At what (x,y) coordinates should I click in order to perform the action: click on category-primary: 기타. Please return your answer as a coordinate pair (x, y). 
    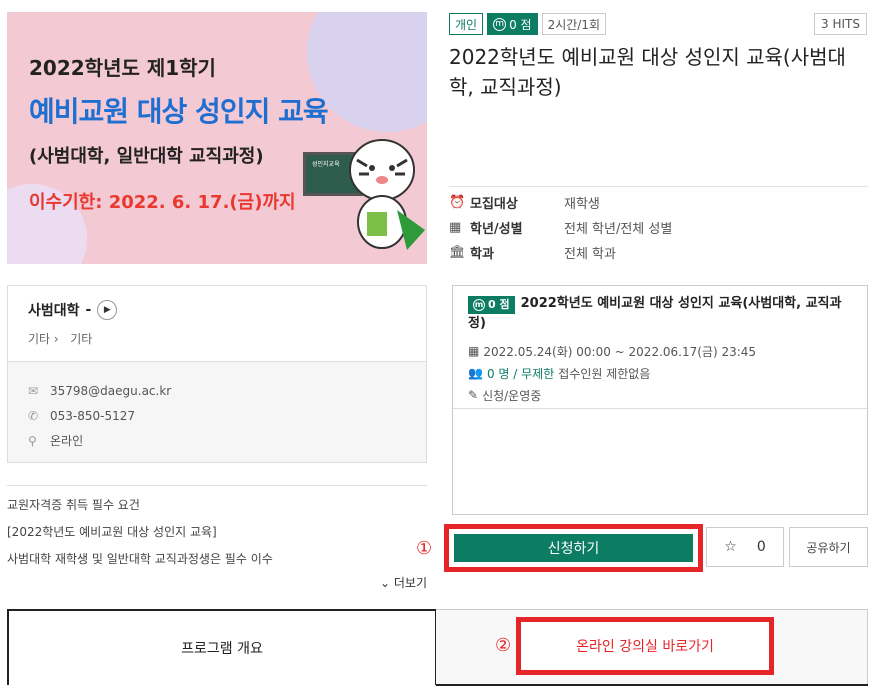
    Looking at the image, I should click on (39, 339).